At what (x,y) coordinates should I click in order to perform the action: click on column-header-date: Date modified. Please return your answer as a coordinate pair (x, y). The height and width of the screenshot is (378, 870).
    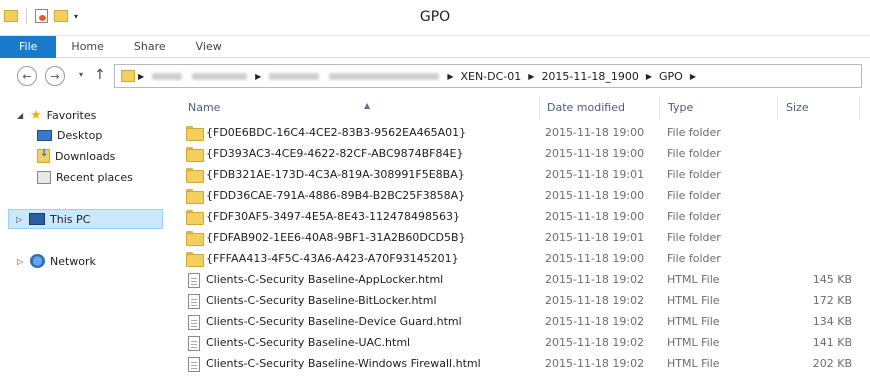
    Looking at the image, I should click on (599, 108).